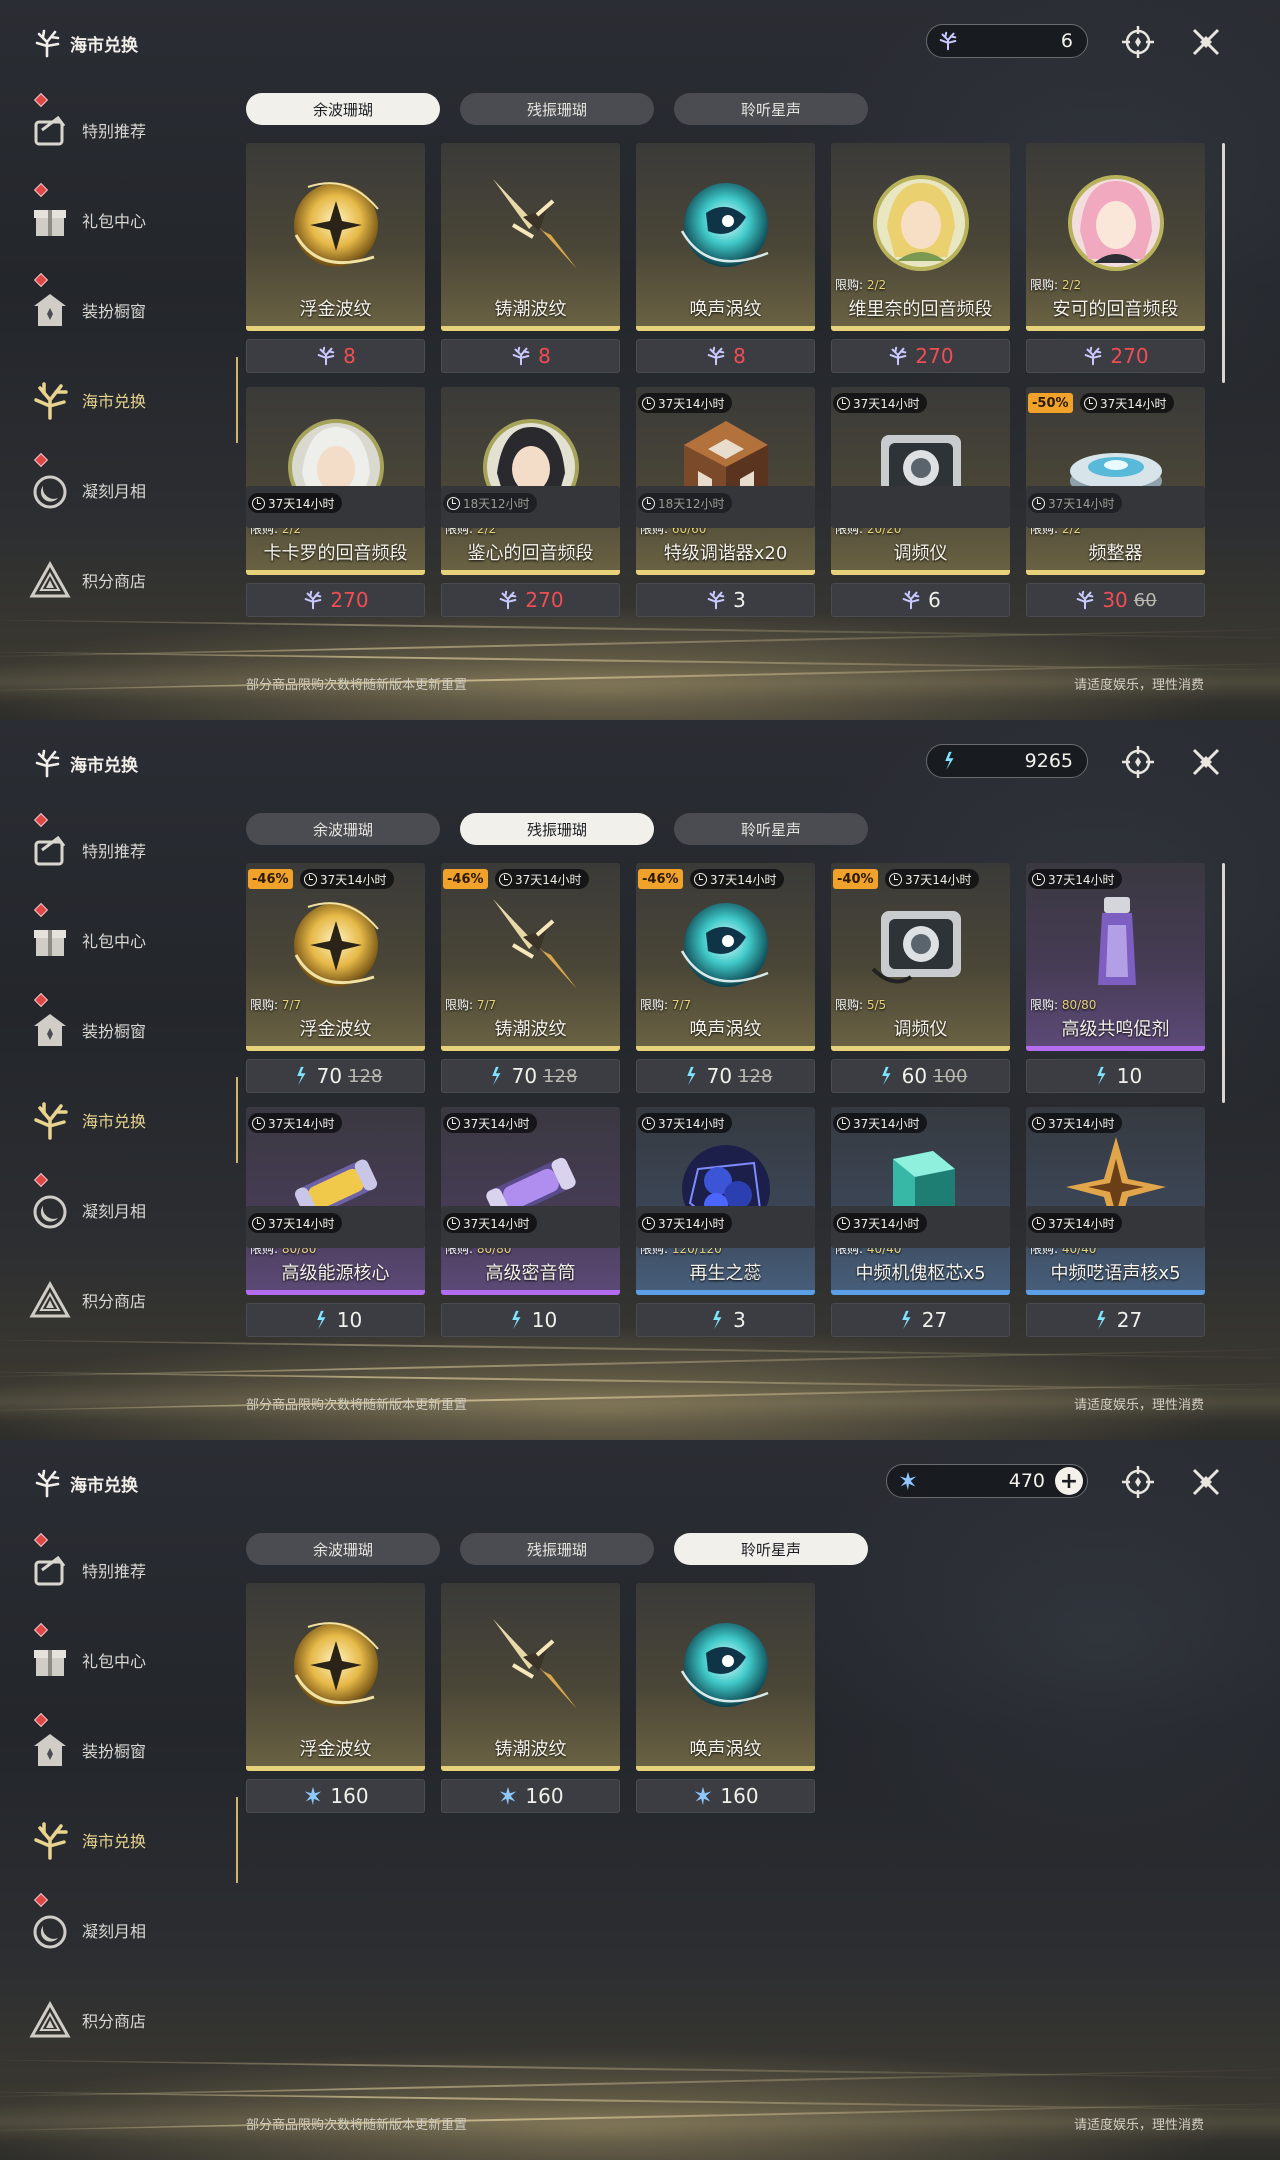  Describe the element at coordinates (50, 943) in the screenshot. I see `gift-box-icon` at that location.